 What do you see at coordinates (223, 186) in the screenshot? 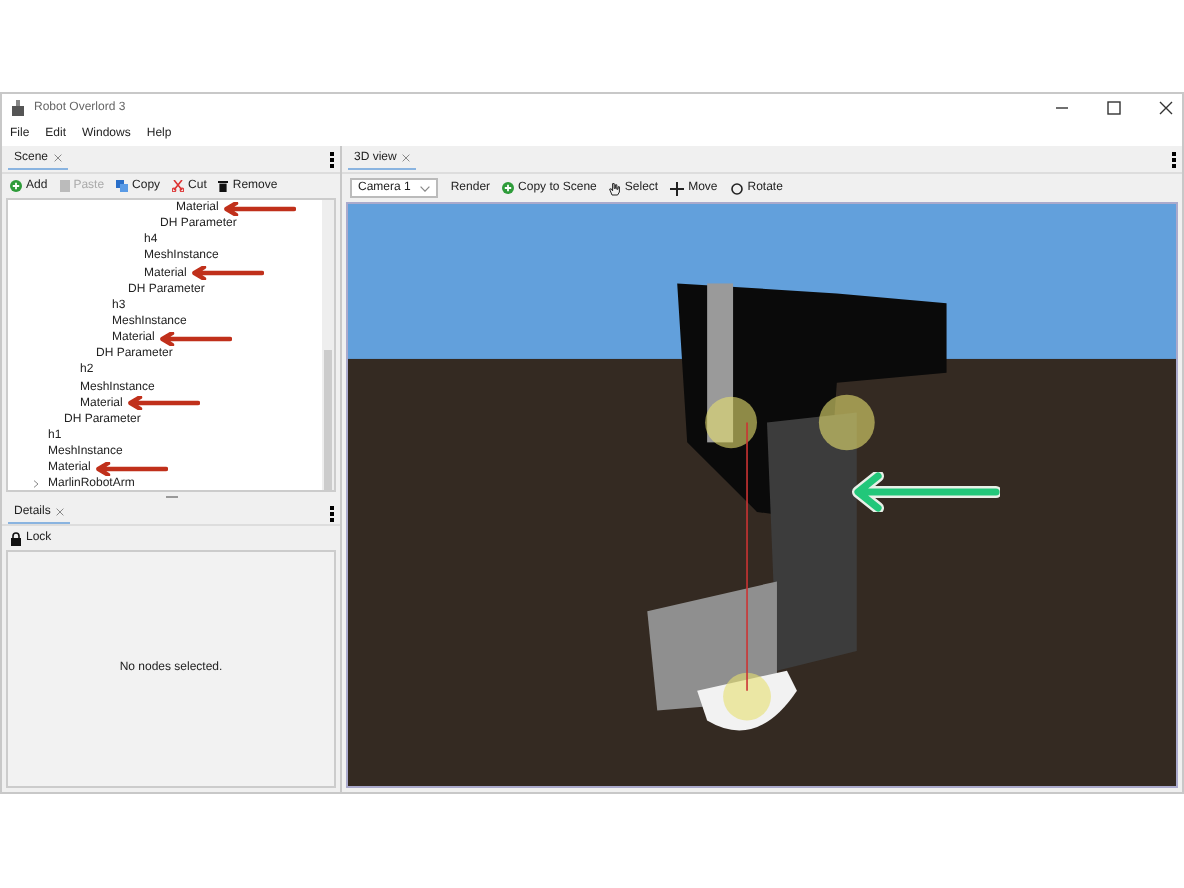
I see `trash-icon` at bounding box center [223, 186].